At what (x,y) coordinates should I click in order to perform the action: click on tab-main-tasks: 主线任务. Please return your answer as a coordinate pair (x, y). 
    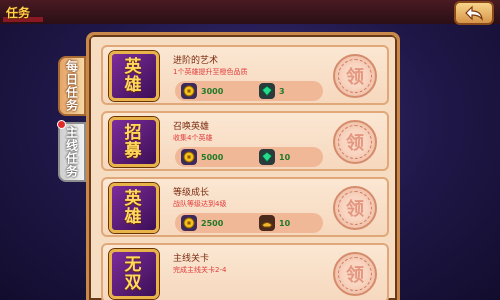
    Looking at the image, I should click on (71, 151).